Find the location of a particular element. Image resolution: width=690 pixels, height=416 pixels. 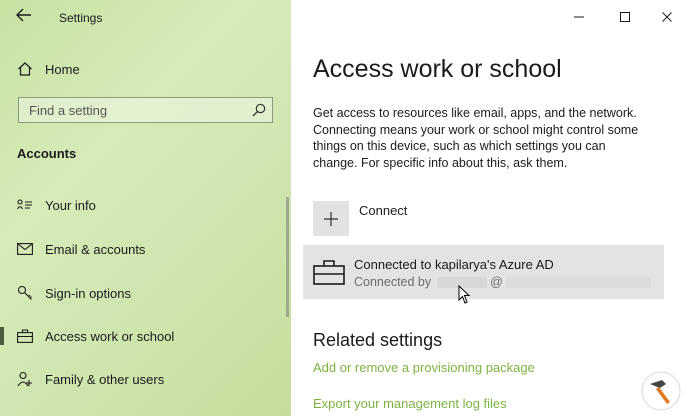

close-icon is located at coordinates (667, 17).